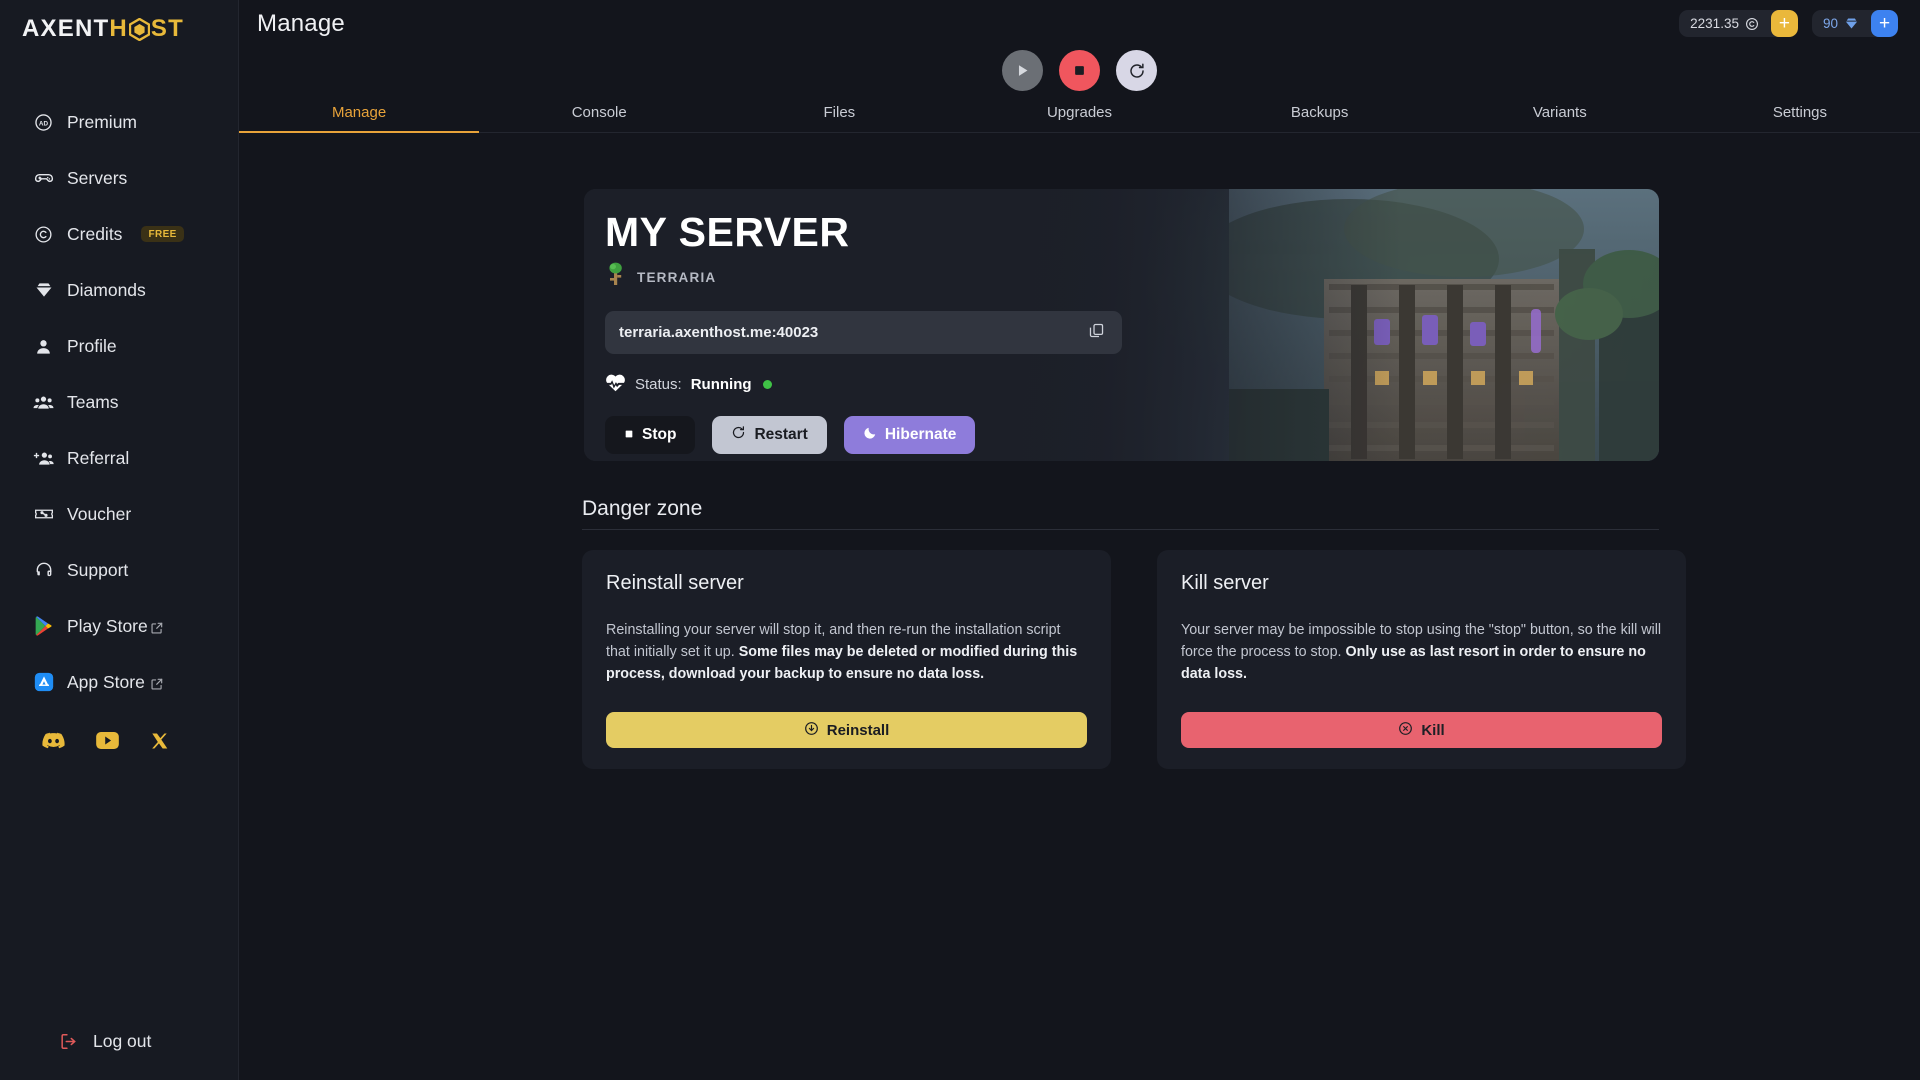 The height and width of the screenshot is (1080, 1920). What do you see at coordinates (68, 1041) in the screenshot?
I see `logout-icon` at bounding box center [68, 1041].